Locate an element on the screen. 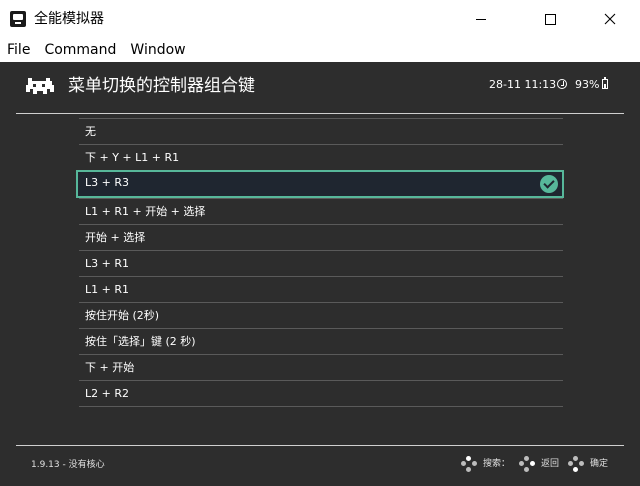 This screenshot has width=640, height=486. datetime-status: 28-11 11:13 is located at coordinates (528, 85).